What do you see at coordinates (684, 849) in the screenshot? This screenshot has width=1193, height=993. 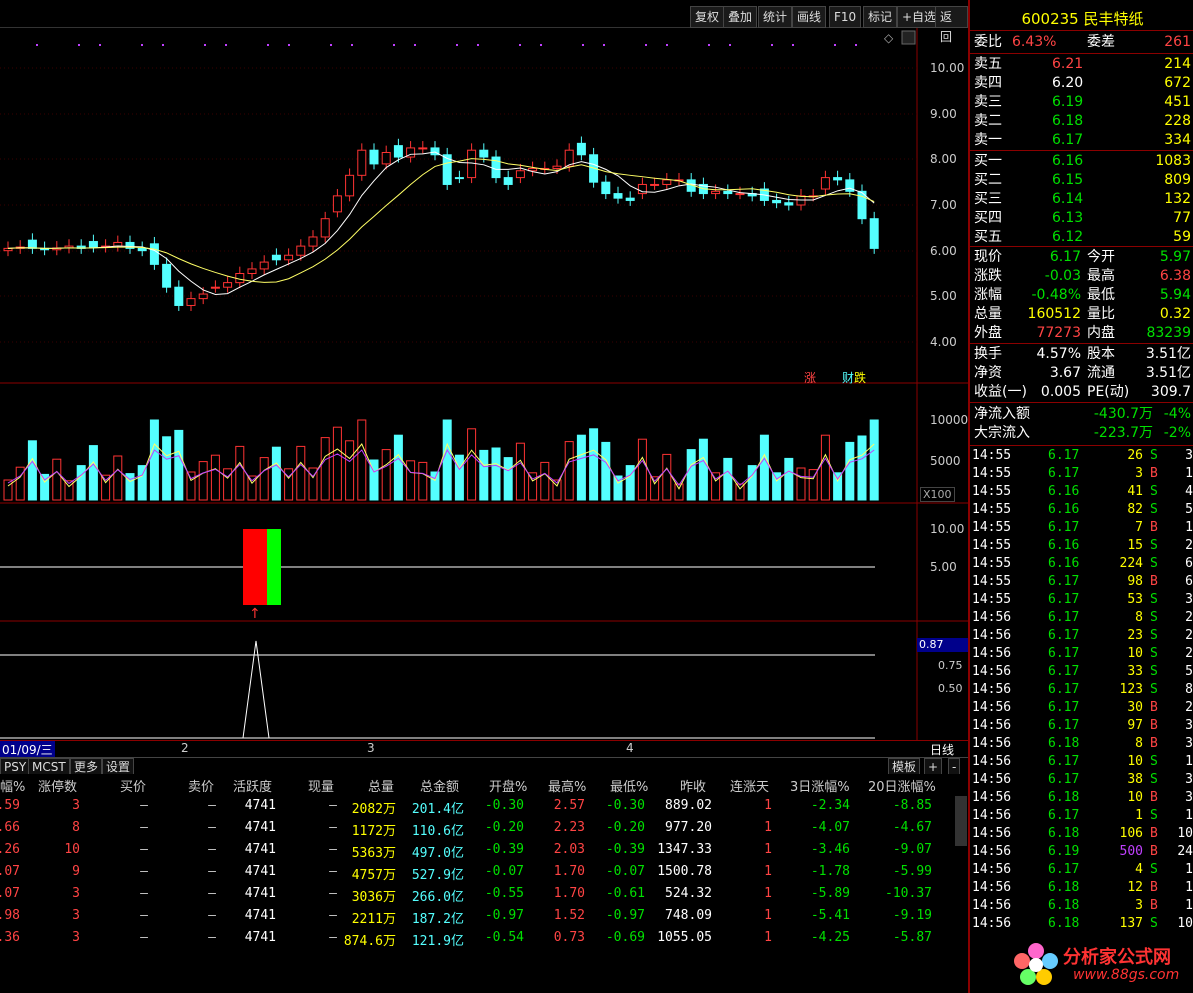 I see `table-cell: 1347.33` at bounding box center [684, 849].